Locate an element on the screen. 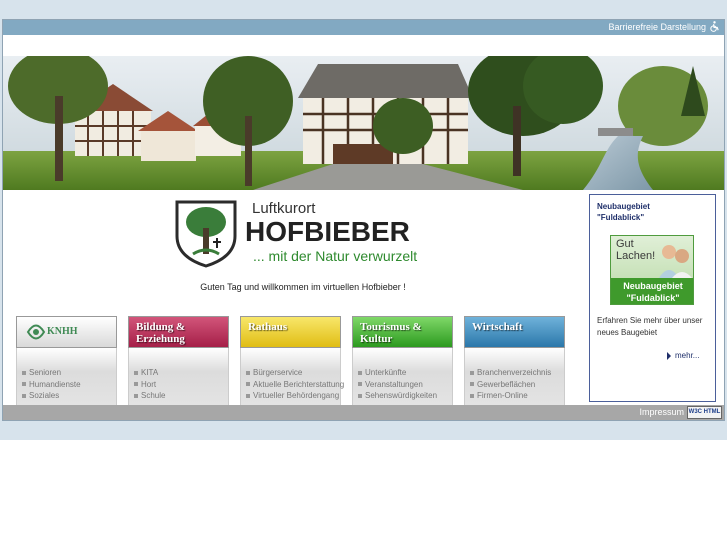 This screenshot has height=545, width=727. item-label: Virtueller Behördengang is located at coordinates (296, 395).